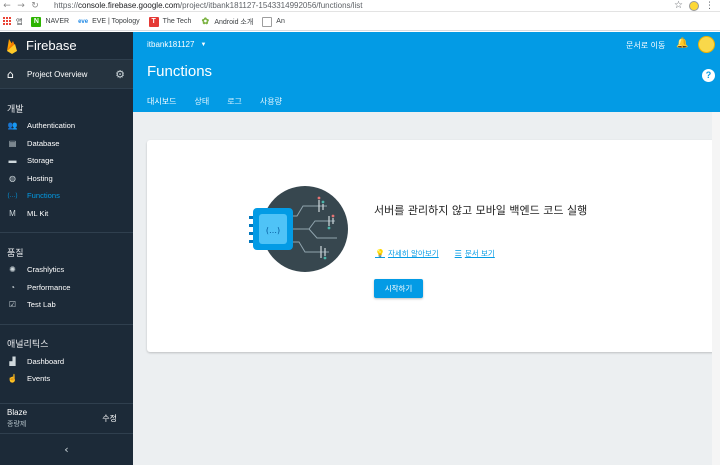 Image resolution: width=720 pixels, height=465 pixels. I want to click on brand-name: Firebase, so click(51, 45).